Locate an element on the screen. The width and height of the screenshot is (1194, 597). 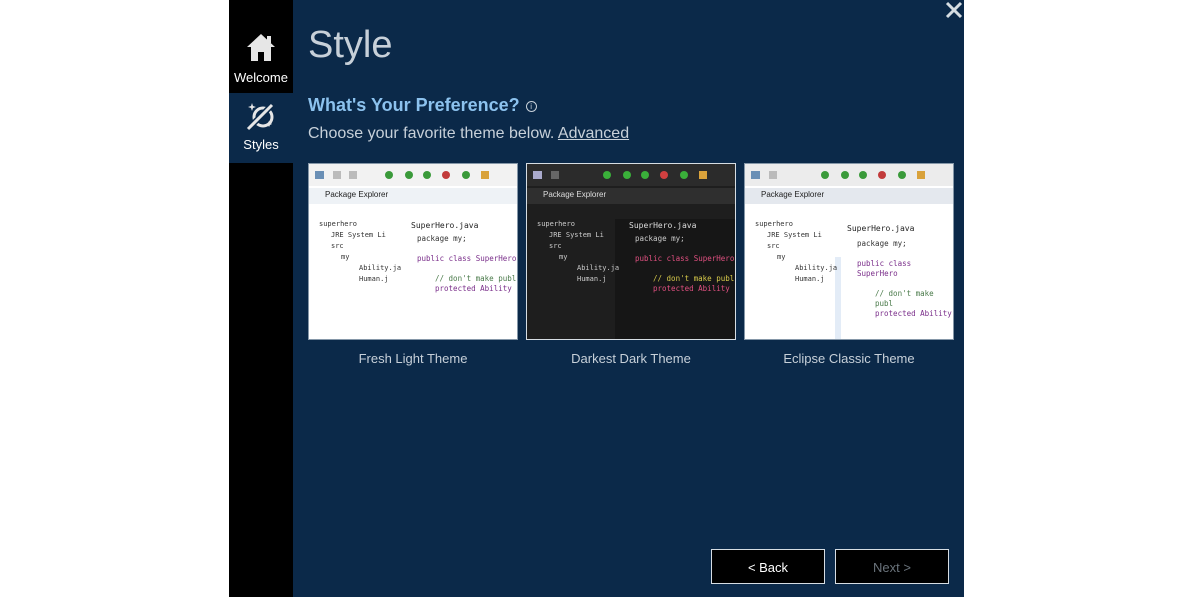
theme-label: Fresh Light Theme is located at coordinates (413, 358).